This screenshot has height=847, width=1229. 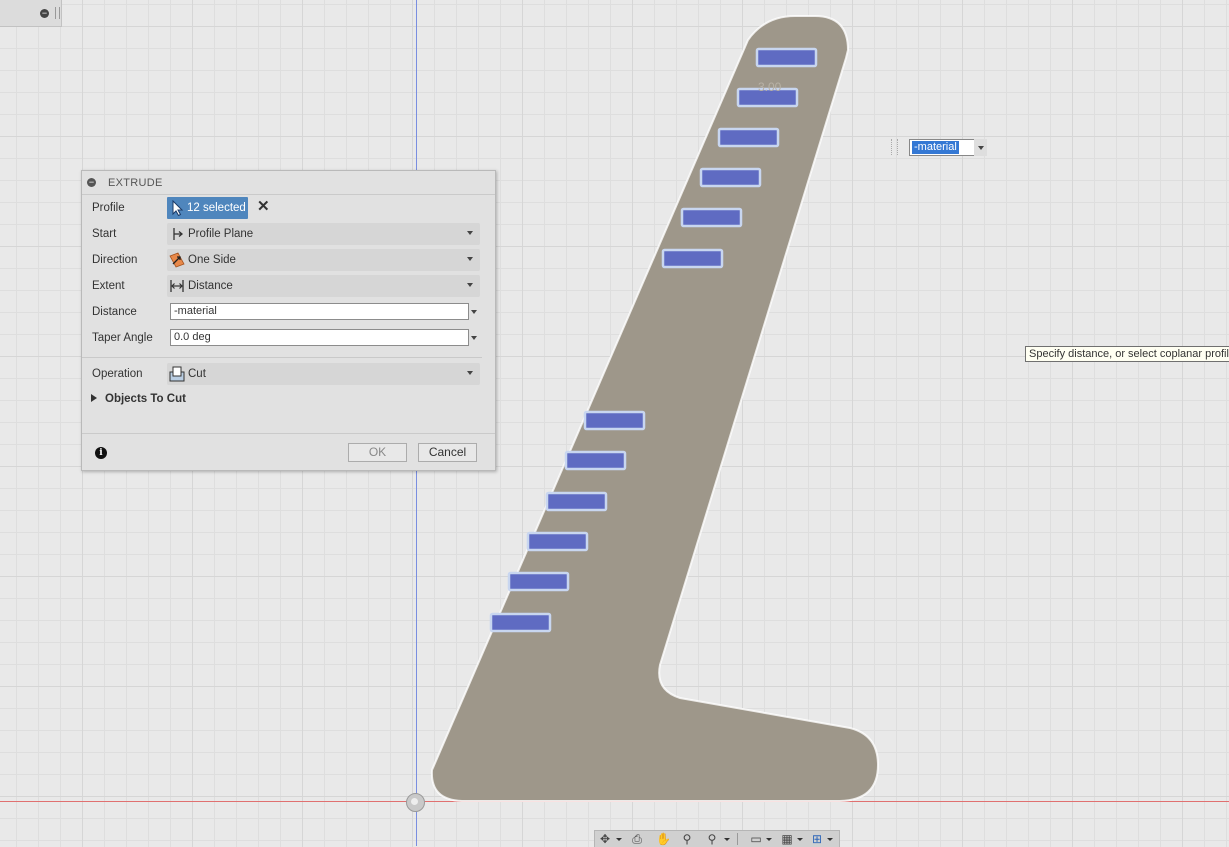 I want to click on origin-point, so click(x=415, y=802).